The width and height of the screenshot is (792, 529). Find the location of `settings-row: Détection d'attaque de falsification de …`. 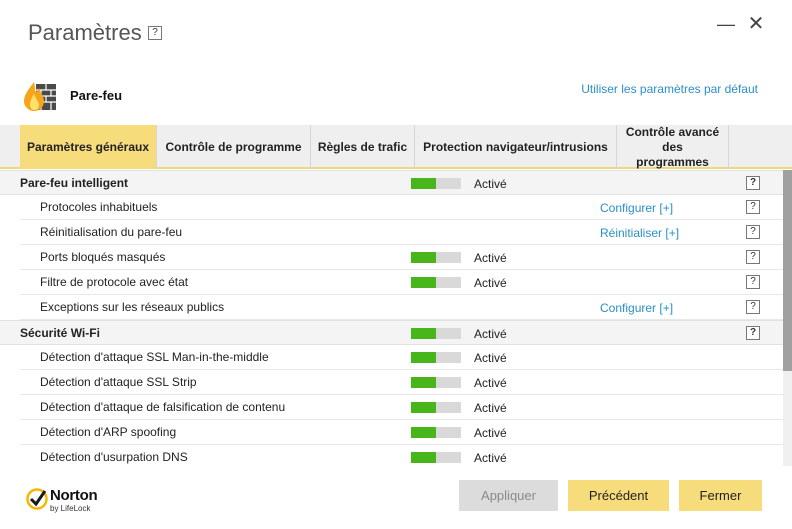

settings-row: Détection d'attaque de falsification de … is located at coordinates (392, 407).